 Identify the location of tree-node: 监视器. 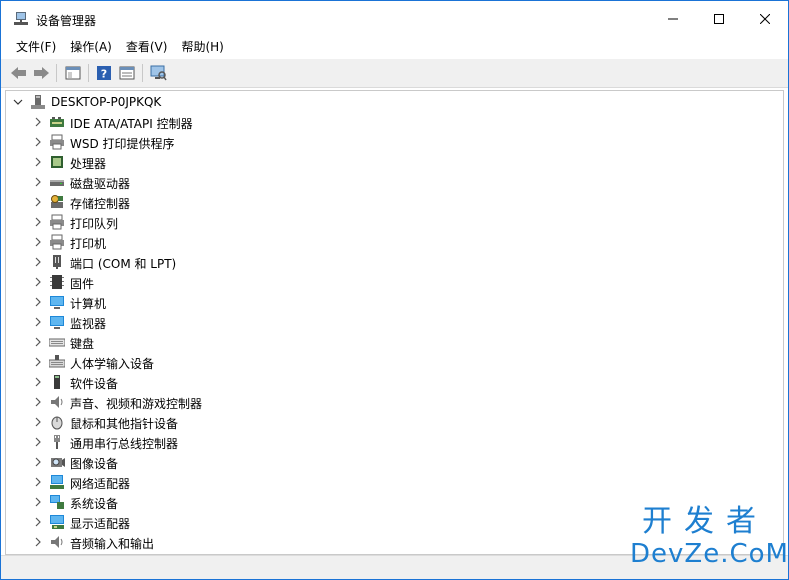
(394, 322).